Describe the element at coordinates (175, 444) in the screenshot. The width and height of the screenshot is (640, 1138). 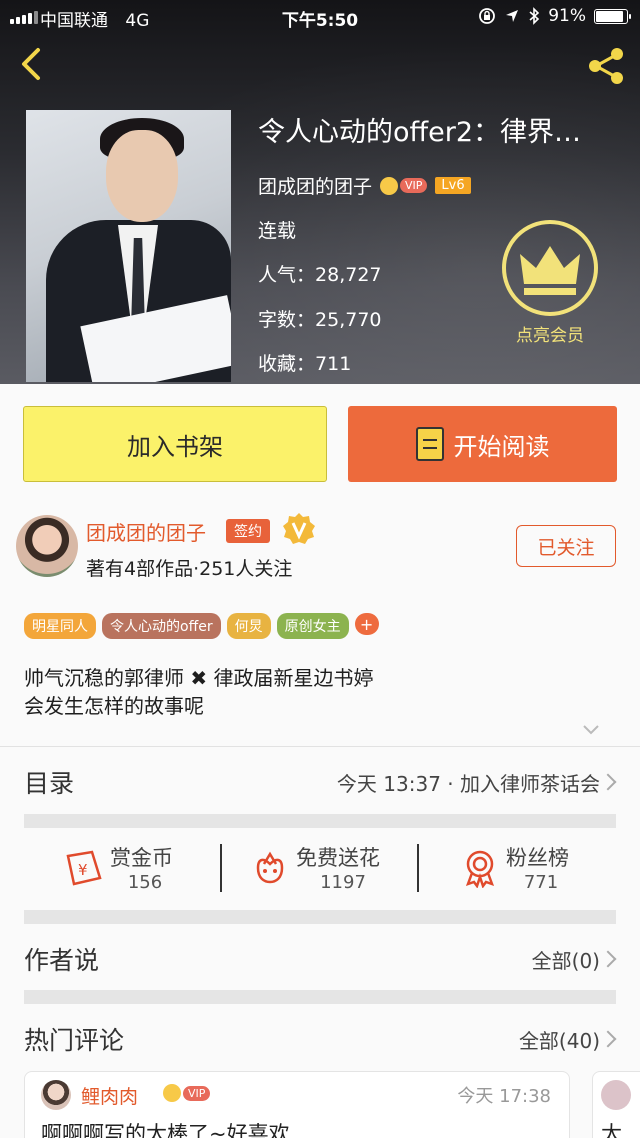
I see `add-to-shelf-button: 加入书架` at that location.